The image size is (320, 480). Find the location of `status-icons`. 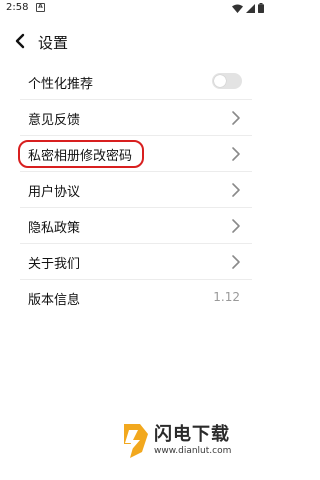

status-icons is located at coordinates (248, 8).